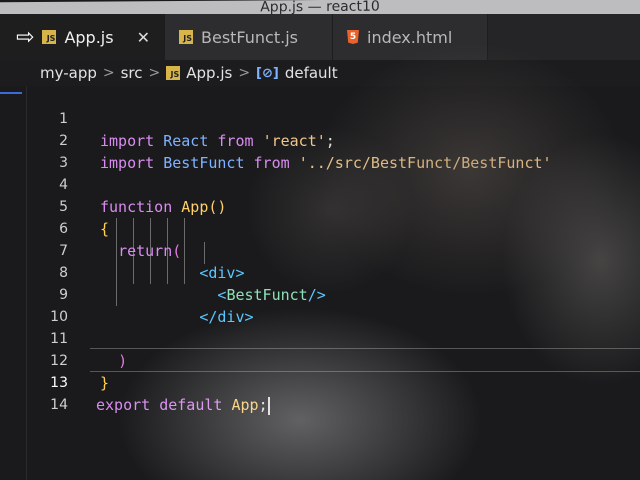  I want to click on html-file-icon: 5, so click(353, 37).